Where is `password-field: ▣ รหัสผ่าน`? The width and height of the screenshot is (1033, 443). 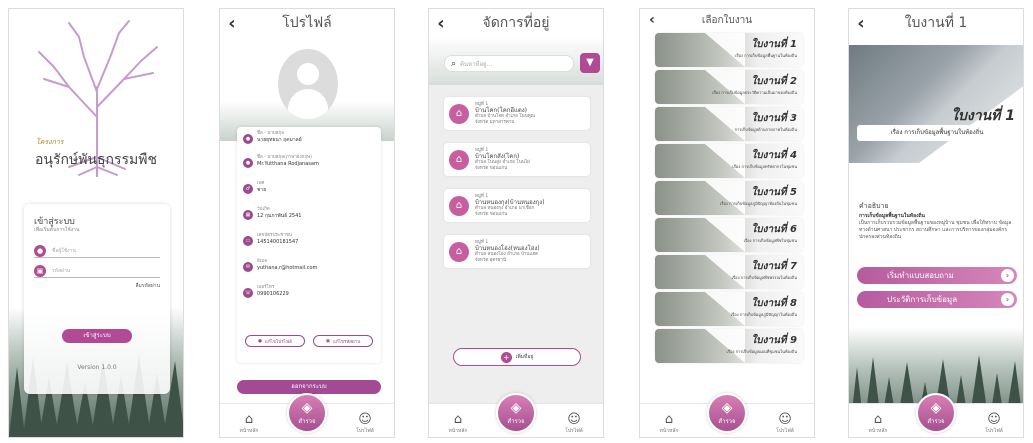 password-field: ▣ รหัสผ่าน is located at coordinates (97, 271).